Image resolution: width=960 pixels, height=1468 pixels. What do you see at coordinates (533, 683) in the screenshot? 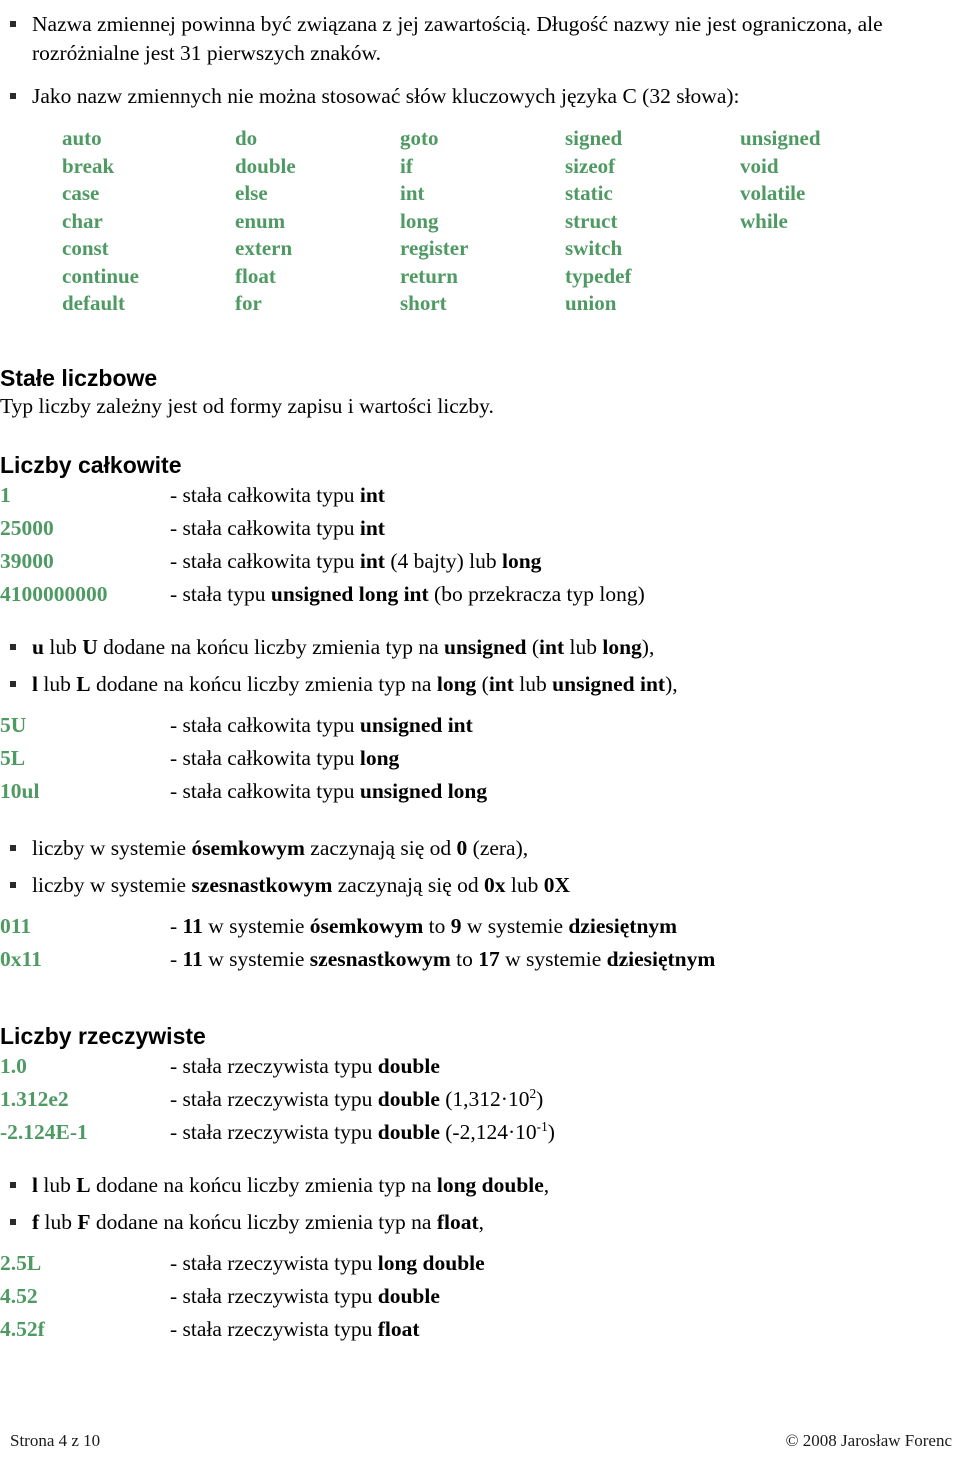
I see `integer-suffix-bullet-2-part-7: lub` at bounding box center [533, 683].